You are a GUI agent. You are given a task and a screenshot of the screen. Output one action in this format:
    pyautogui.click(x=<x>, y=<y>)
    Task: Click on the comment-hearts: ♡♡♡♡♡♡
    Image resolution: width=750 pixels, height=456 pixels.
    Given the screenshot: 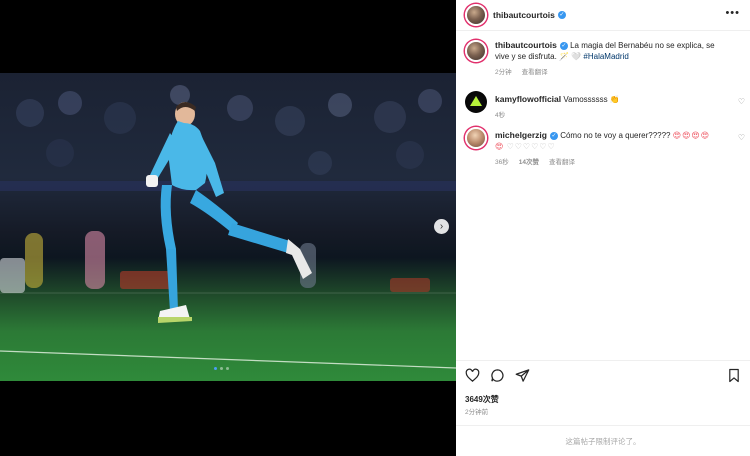 What is the action you would take?
    pyautogui.click(x=531, y=146)
    